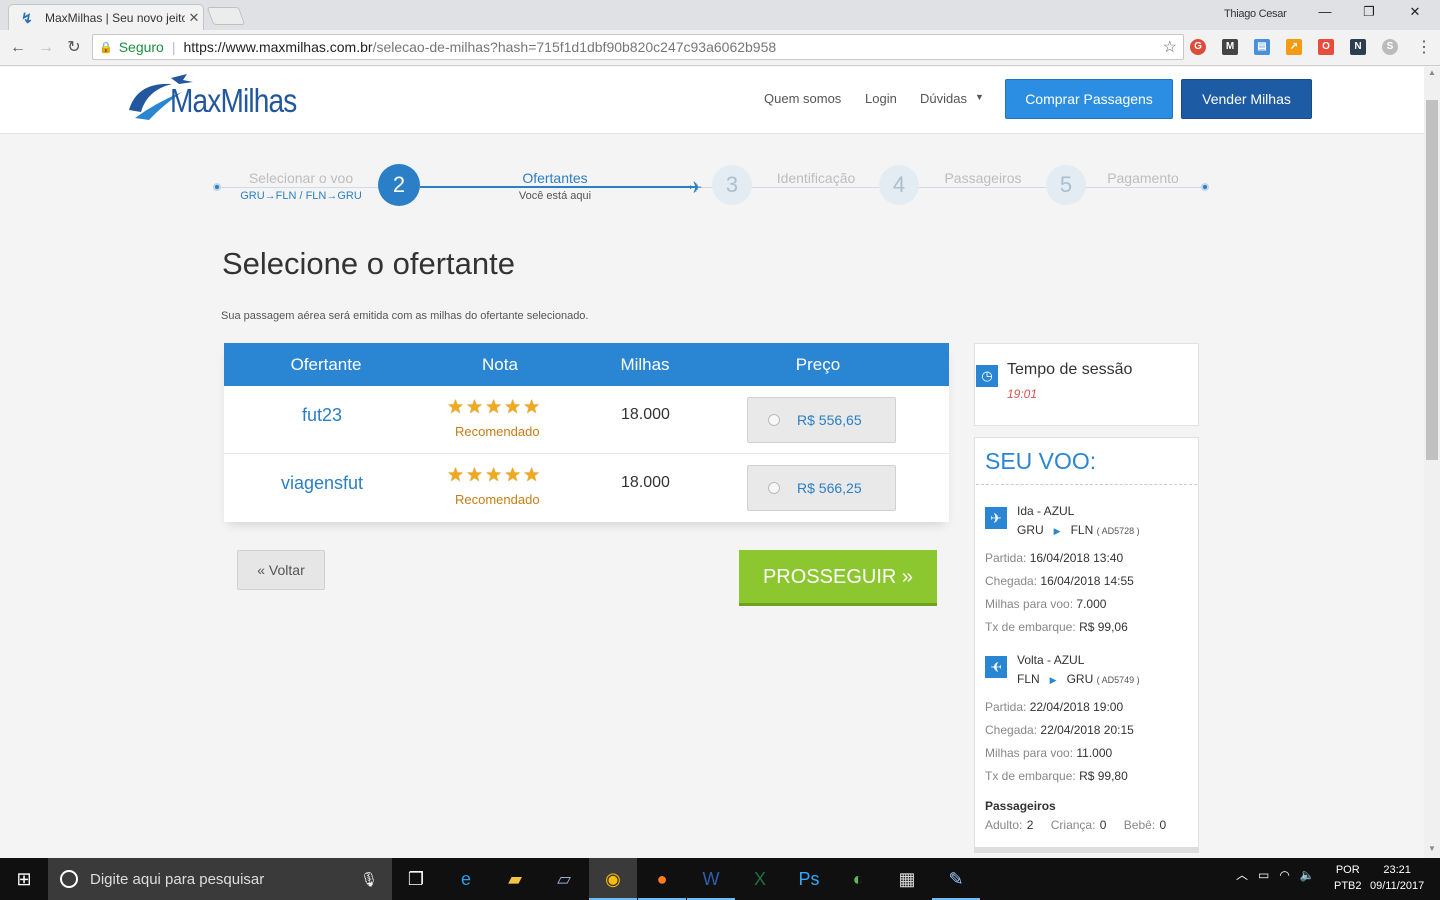  Describe the element at coordinates (1369, 14) in the screenshot. I see `maximize-button: ❐` at that location.